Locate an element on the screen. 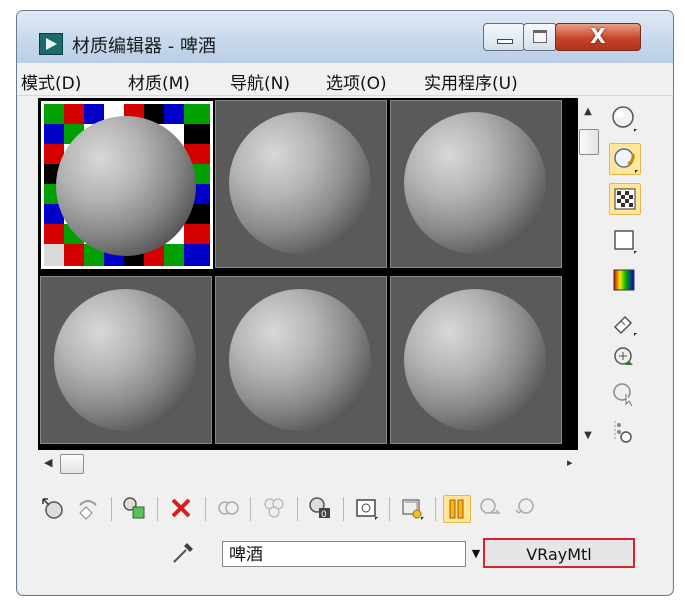 Image resolution: width=685 pixels, height=607 pixels. put-to-scene-icon is located at coordinates (88, 508).